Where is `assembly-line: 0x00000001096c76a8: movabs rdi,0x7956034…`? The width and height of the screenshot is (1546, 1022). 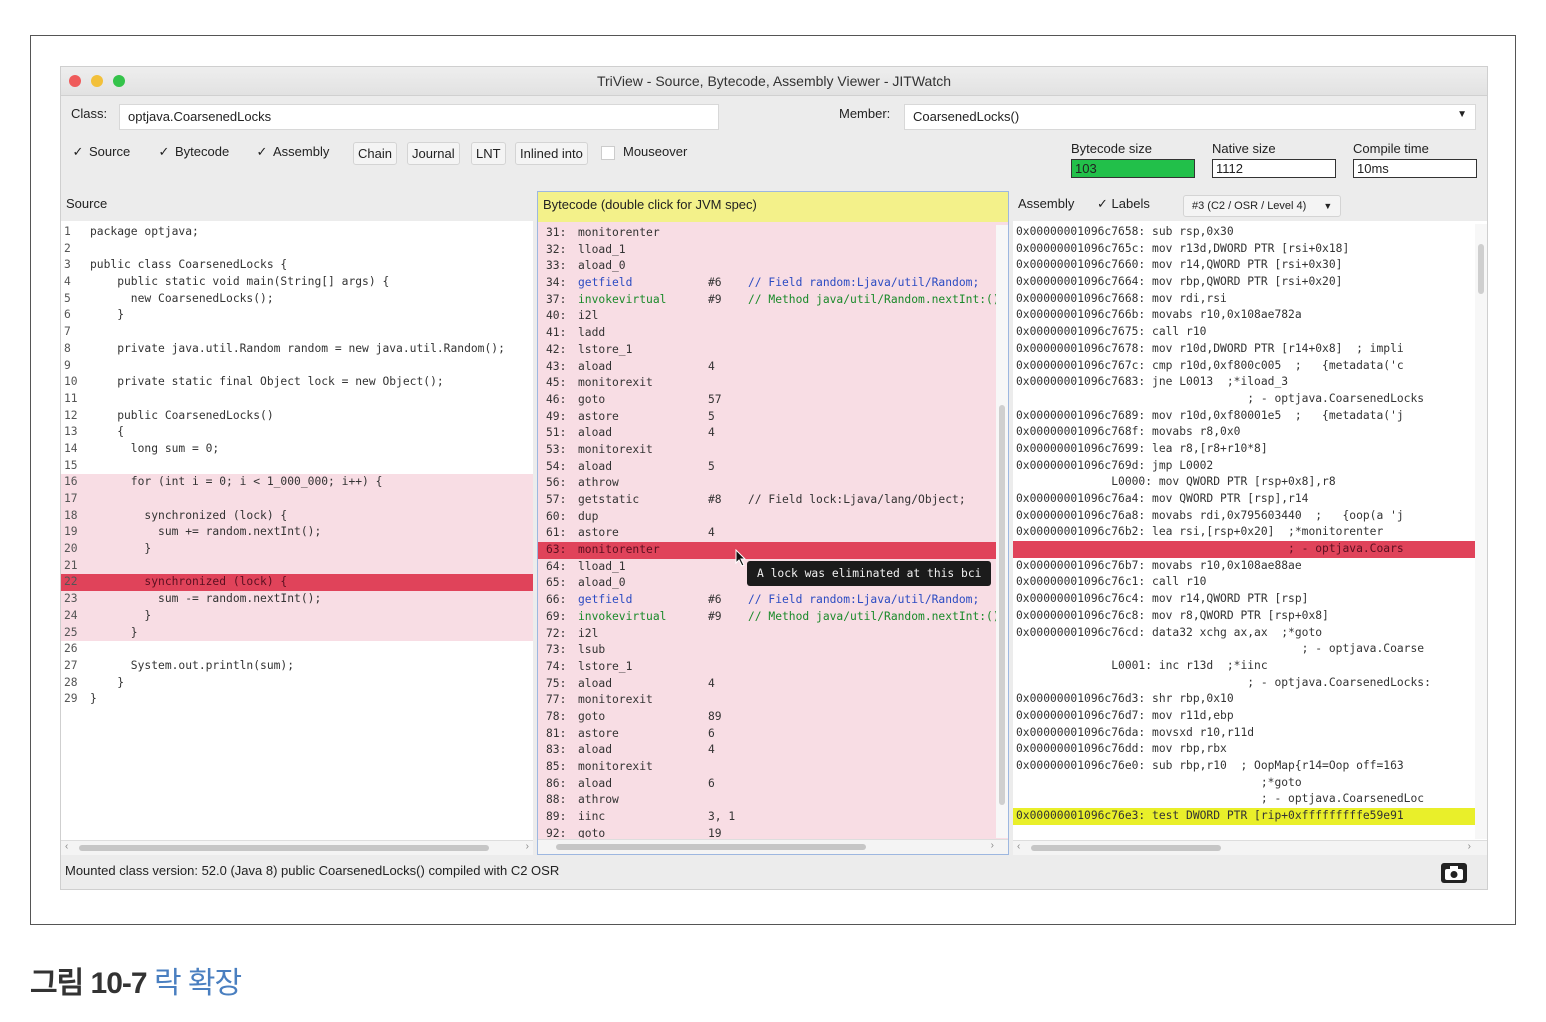 assembly-line: 0x00000001096c76a8: movabs rdi,0x7956034… is located at coordinates (1244, 516).